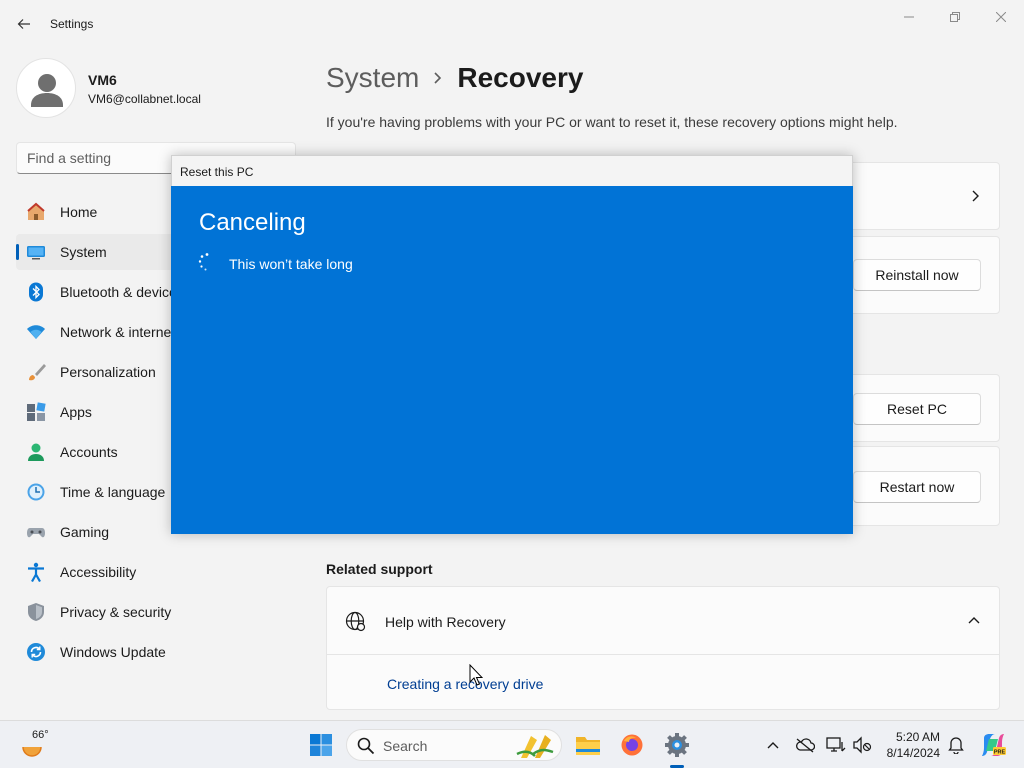 This screenshot has width=1024, height=768. I want to click on search-icon, so click(366, 746).